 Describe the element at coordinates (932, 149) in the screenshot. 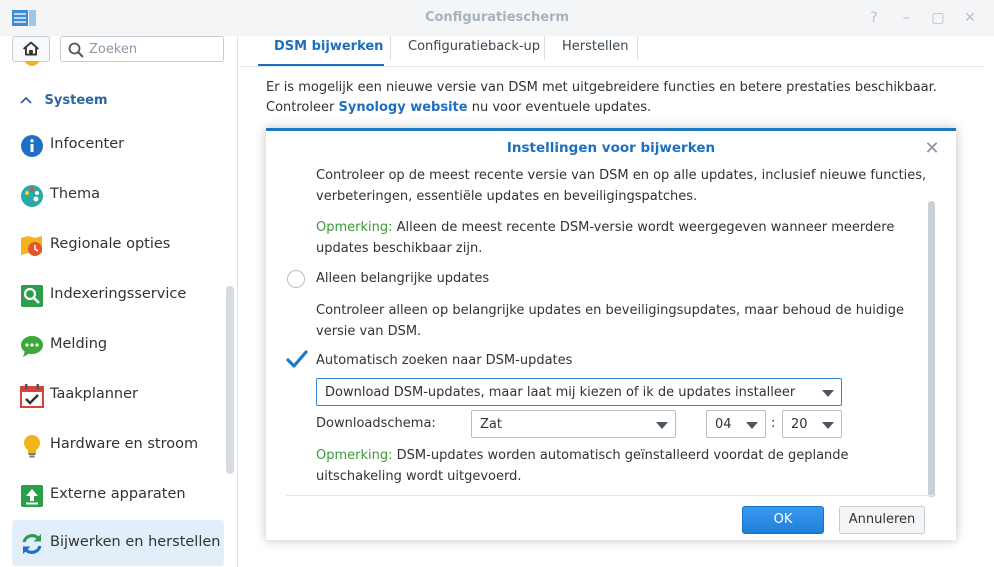

I see `dialog-close-icon: ✕` at that location.